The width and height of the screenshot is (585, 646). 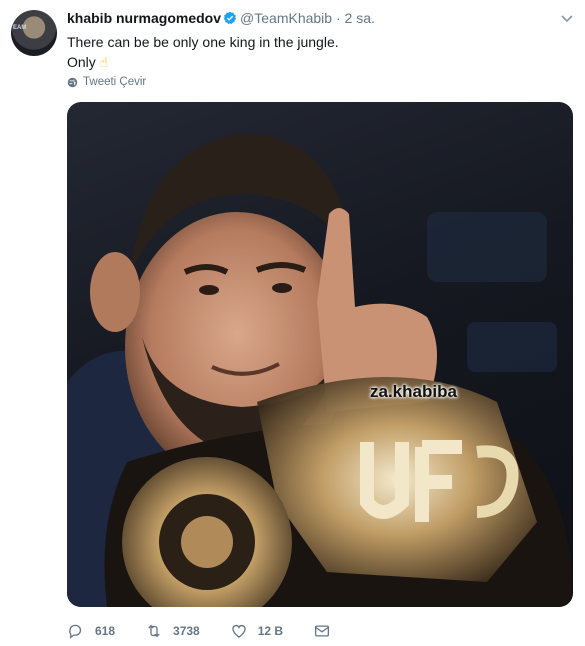 What do you see at coordinates (115, 82) in the screenshot?
I see `translate-label: Tweeti Çevir` at bounding box center [115, 82].